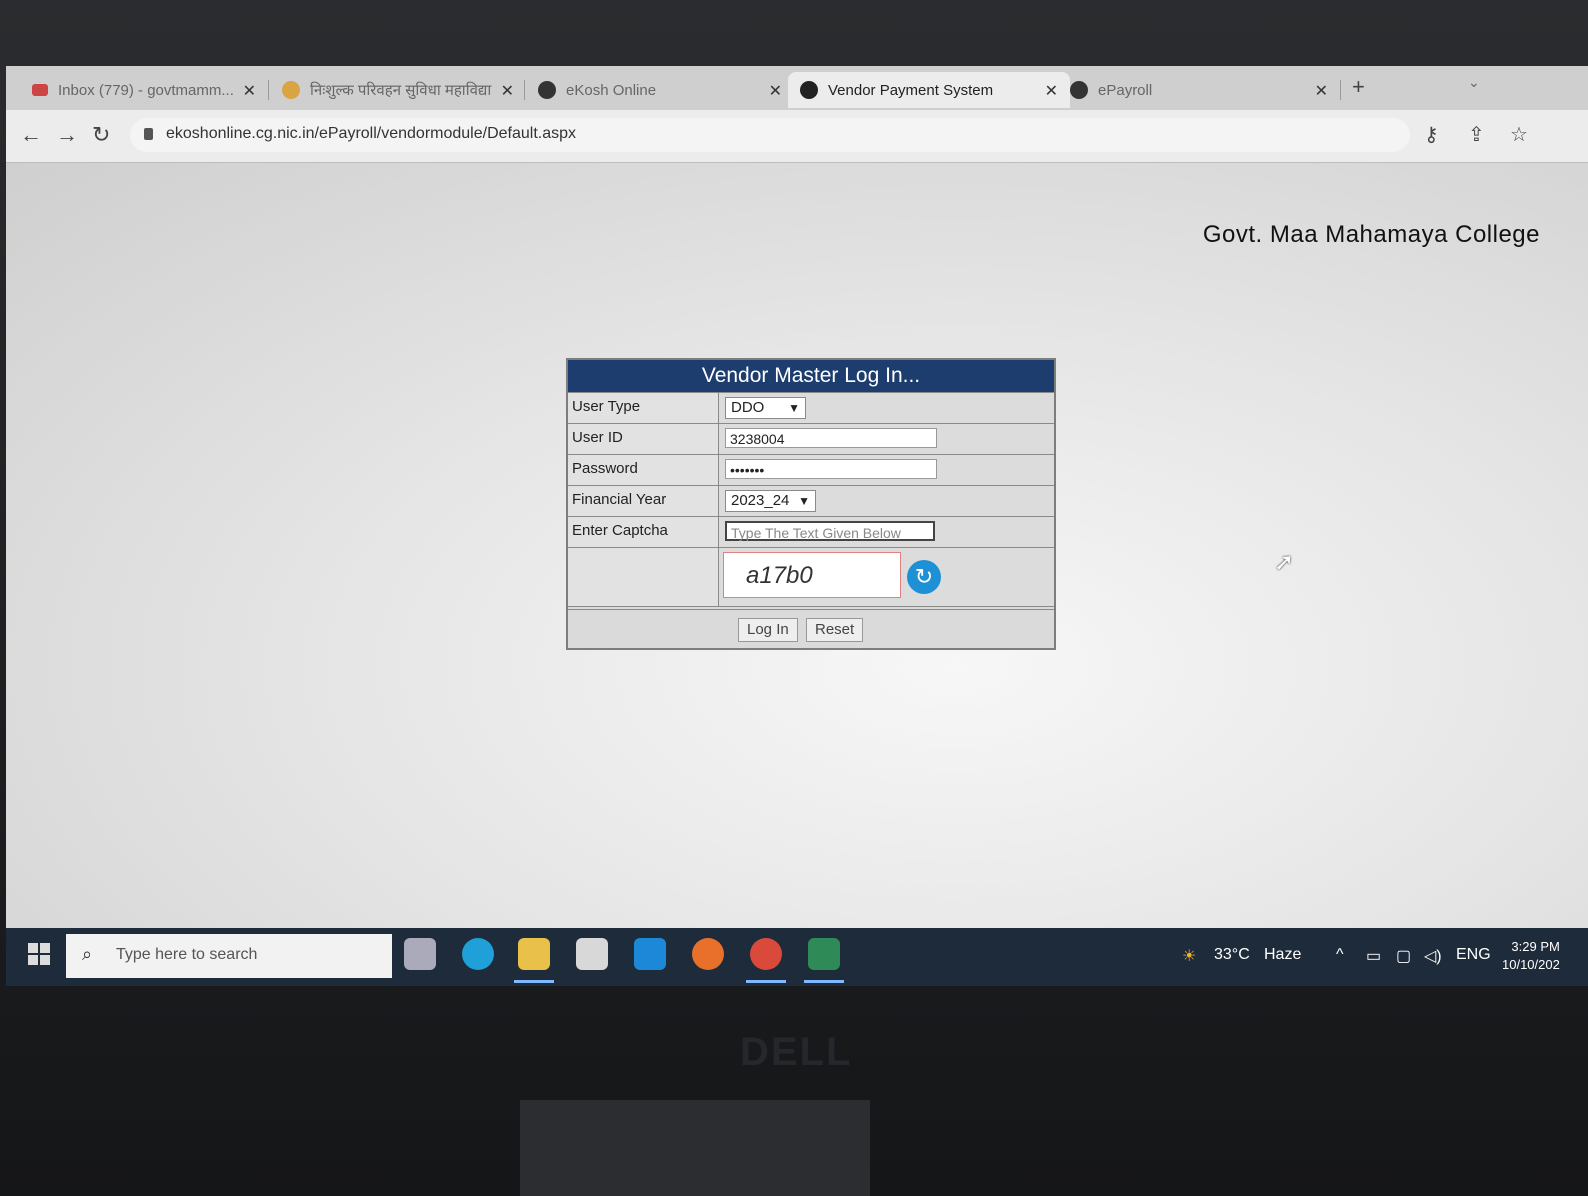  Describe the element at coordinates (1189, 956) in the screenshot. I see `weather-icon: ☀` at that location.